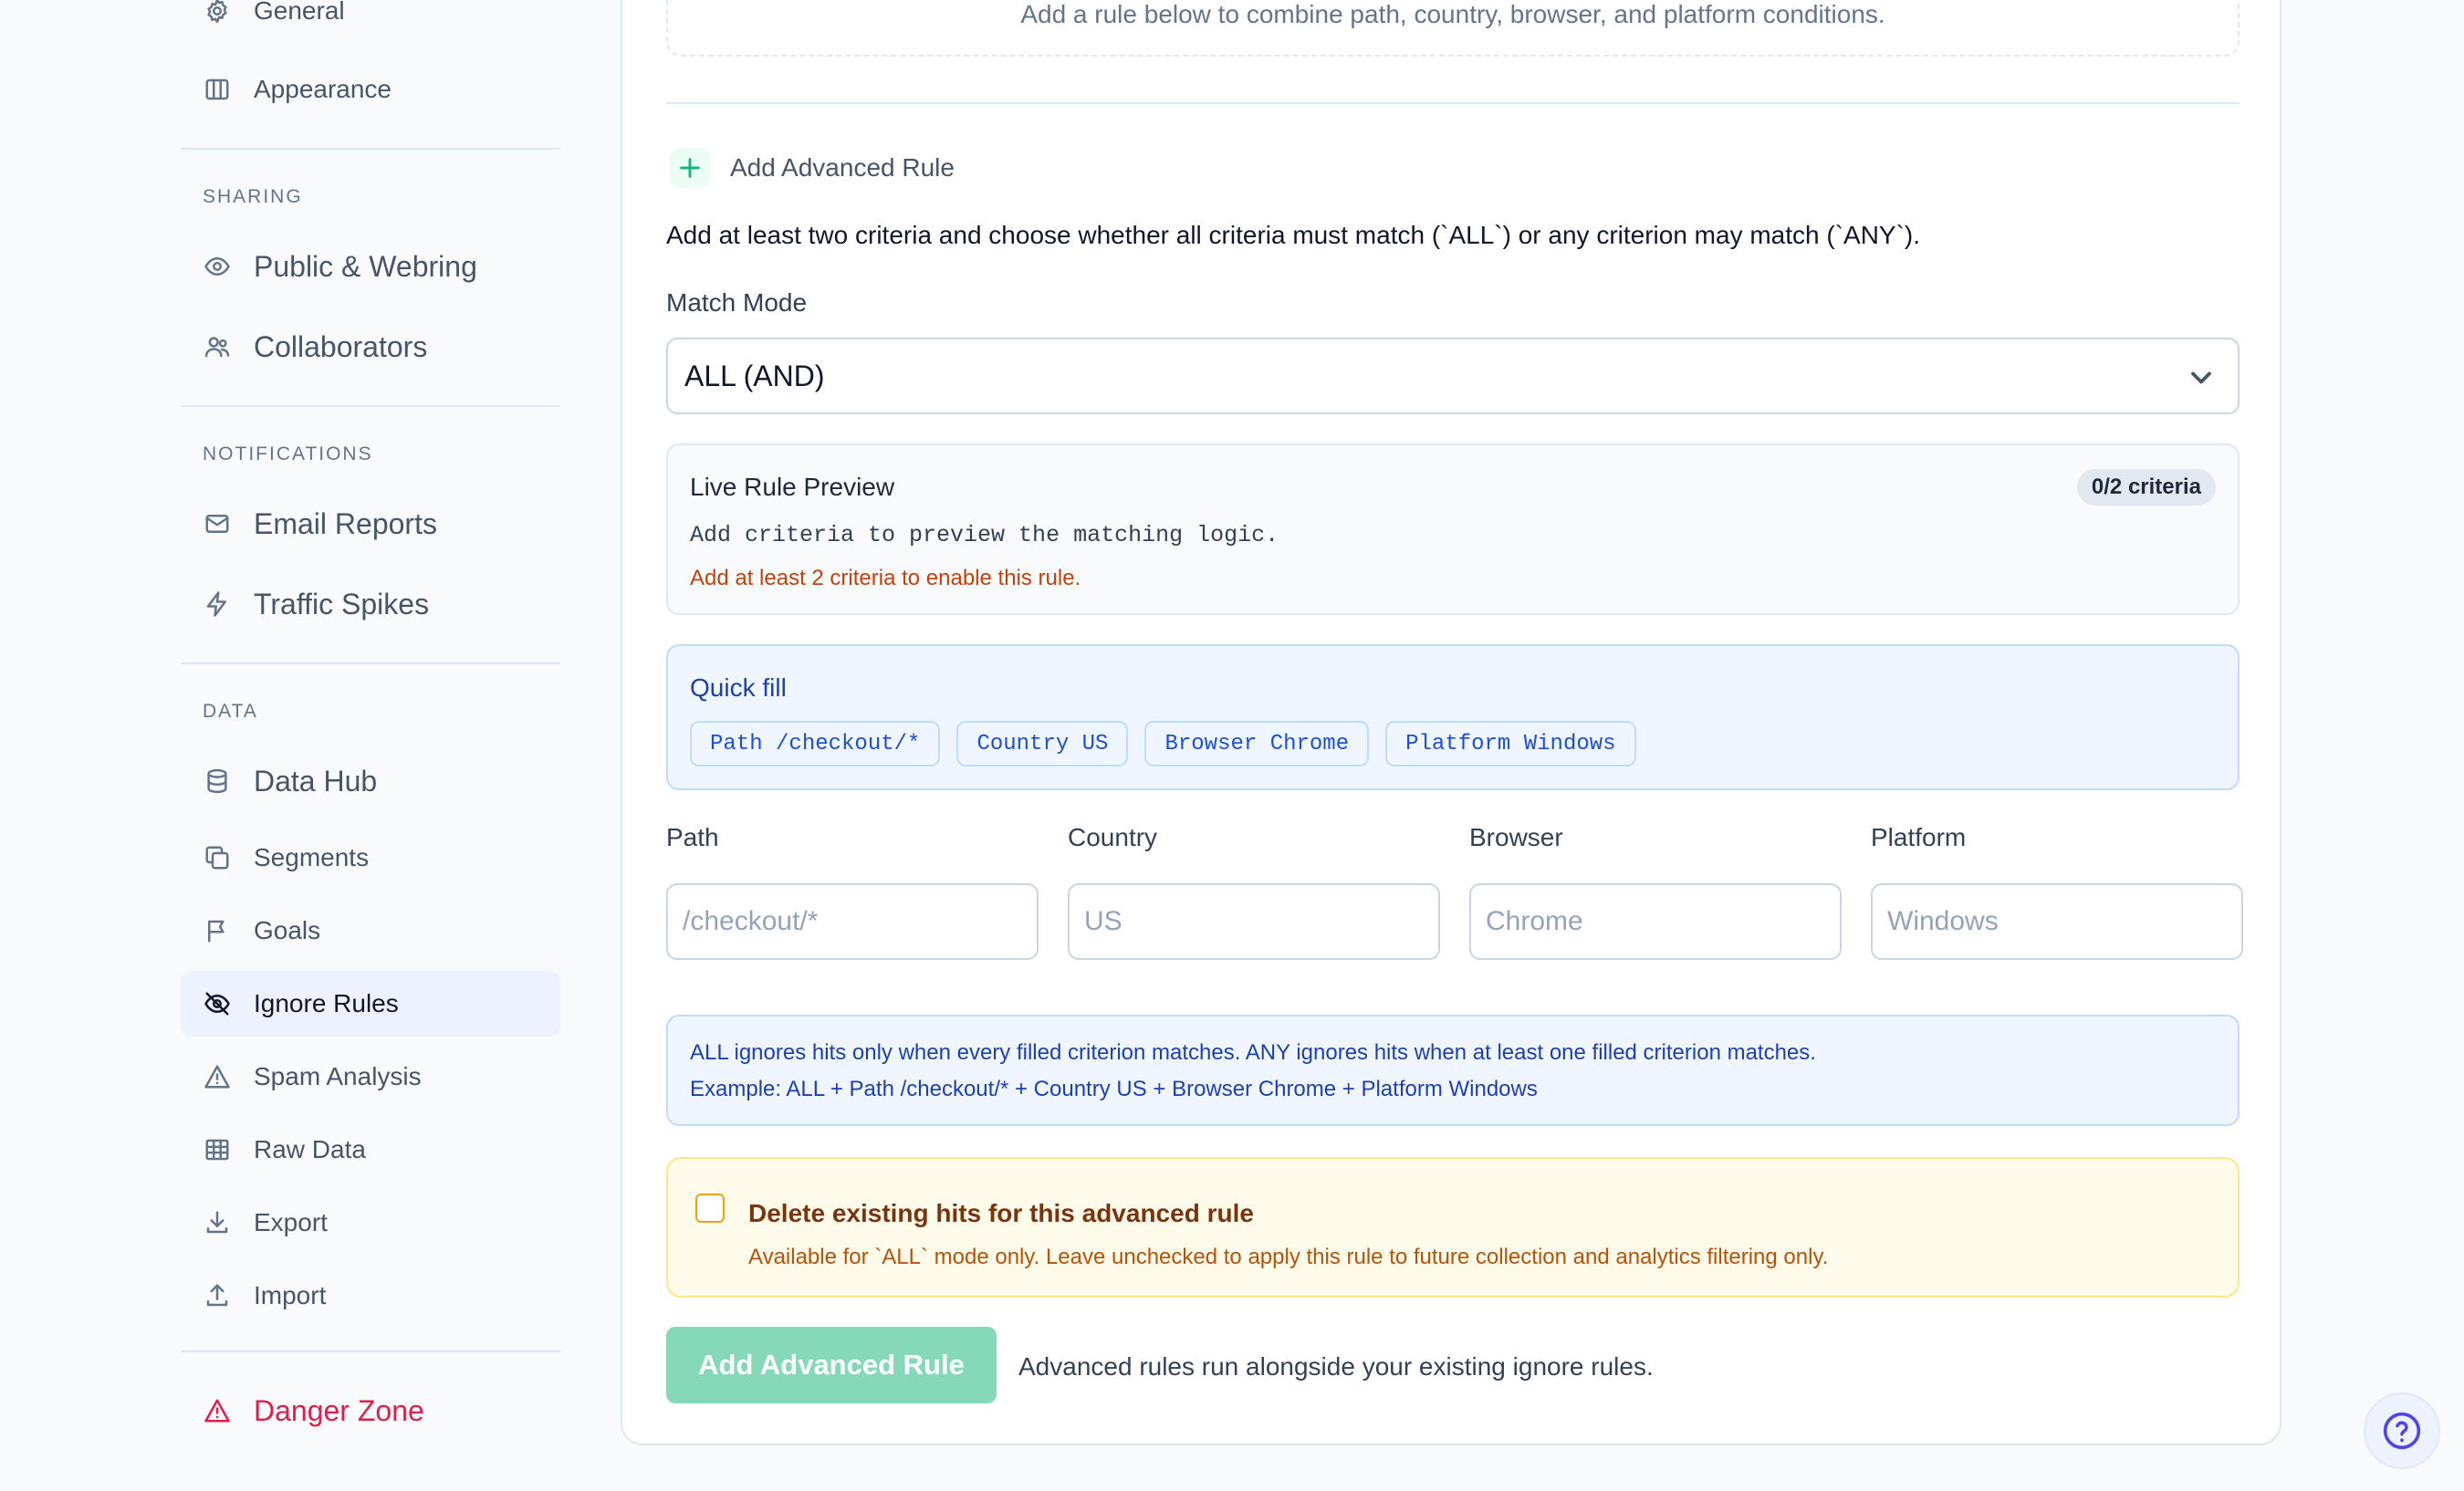 This screenshot has width=2464, height=1491. Describe the element at coordinates (690, 168) in the screenshot. I see `plus-icon` at that location.